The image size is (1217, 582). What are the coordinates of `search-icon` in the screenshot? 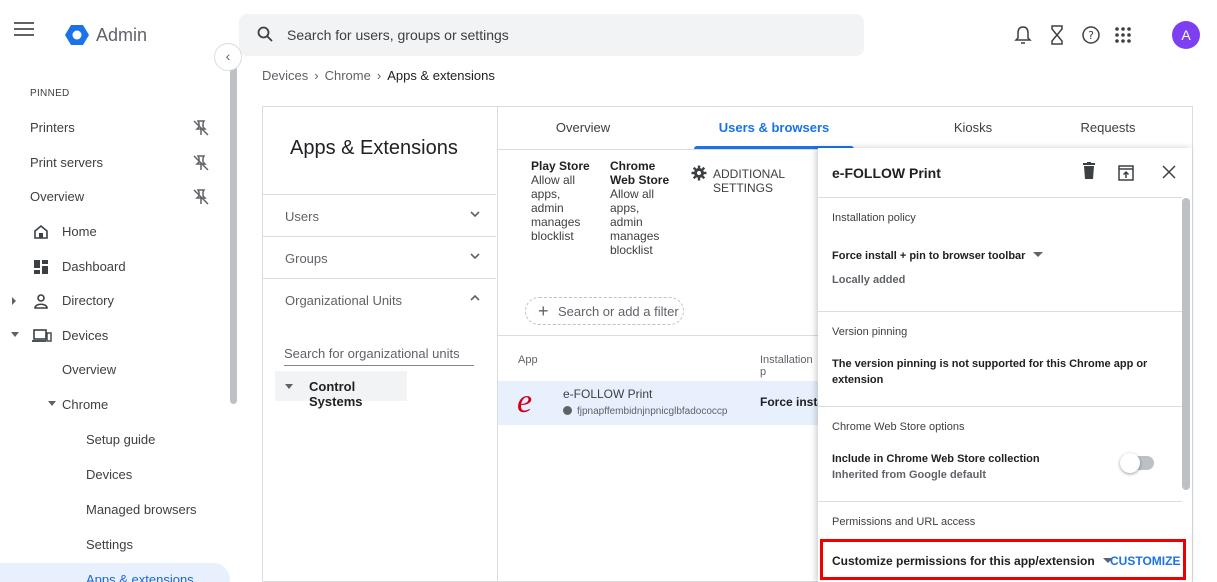 It's located at (265, 34).